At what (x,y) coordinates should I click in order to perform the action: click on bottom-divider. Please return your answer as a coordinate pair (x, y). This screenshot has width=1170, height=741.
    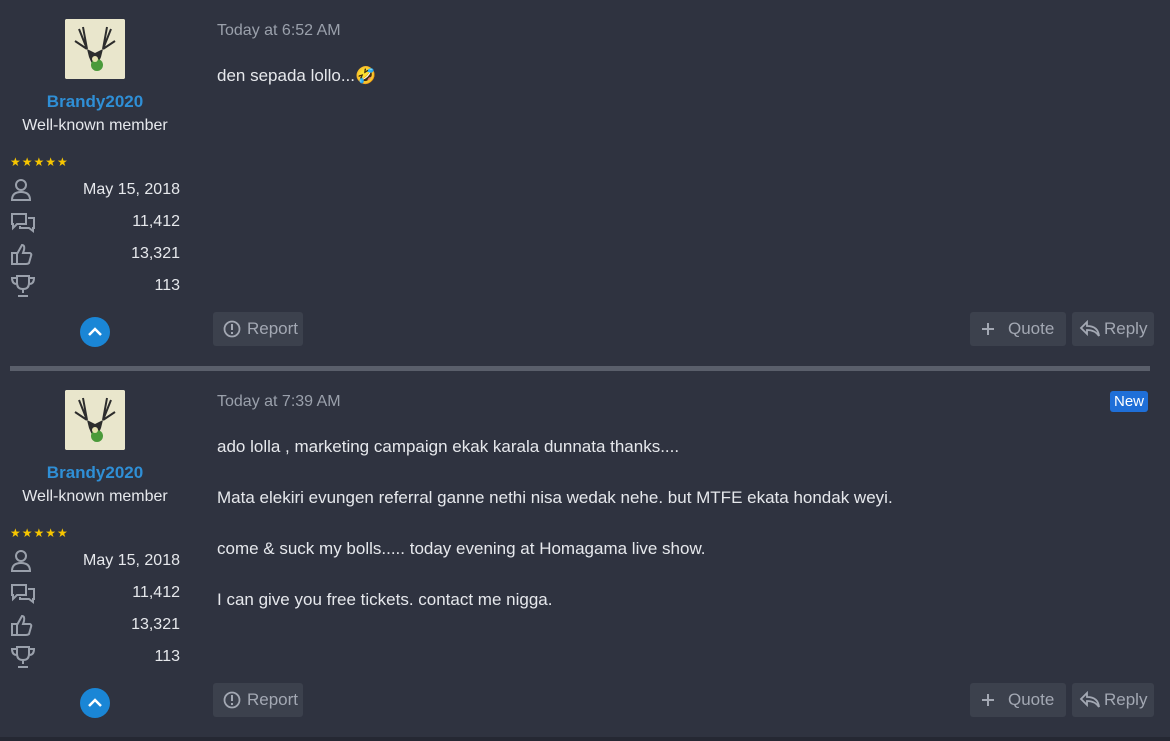
    Looking at the image, I should click on (585, 739).